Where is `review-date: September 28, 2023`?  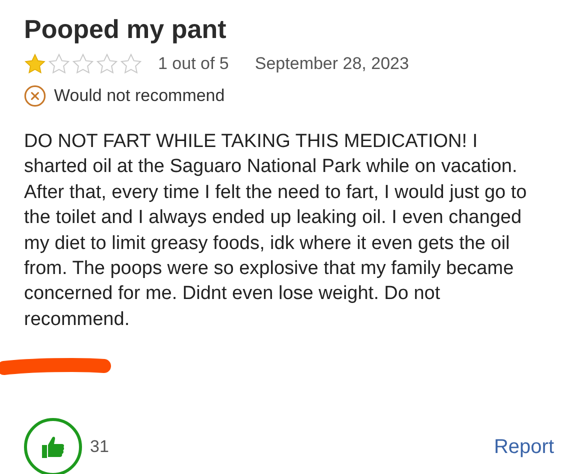 review-date: September 28, 2023 is located at coordinates (331, 64).